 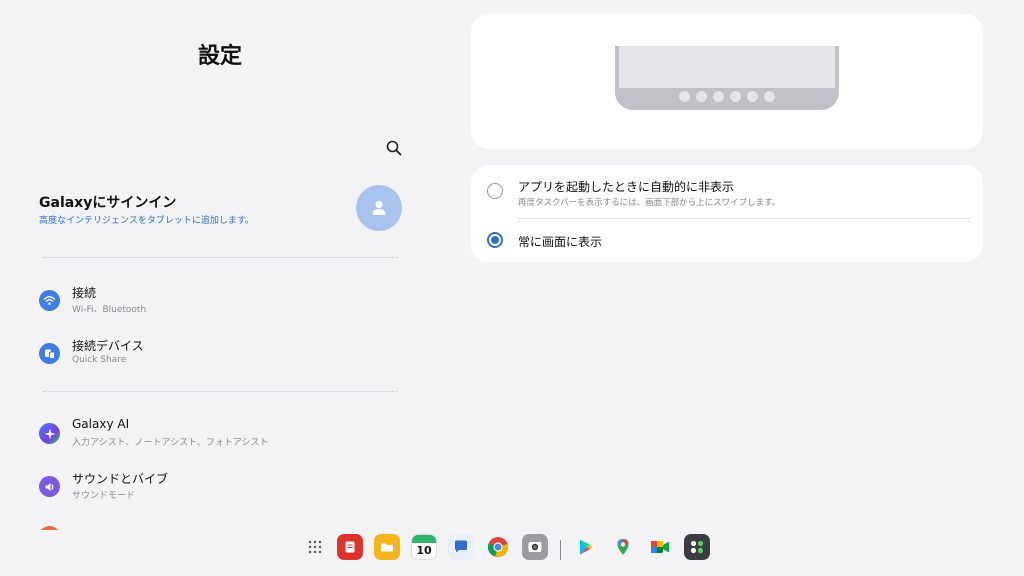 I want to click on menu-item-connections: 接続 Wi-Fi、Bluetooth, so click(x=219, y=302).